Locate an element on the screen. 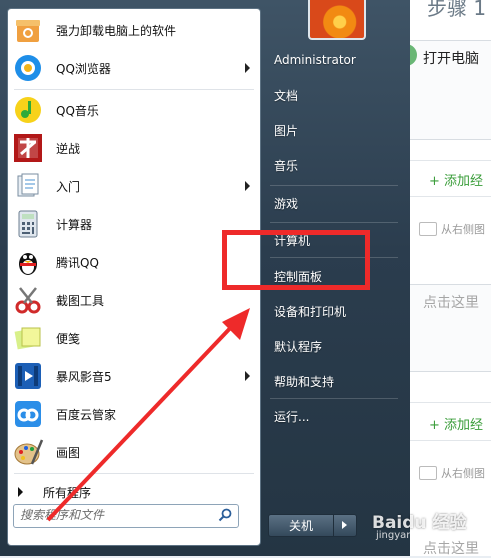 This screenshot has width=491, height=558. program-label: QQ音乐 is located at coordinates (77, 110).